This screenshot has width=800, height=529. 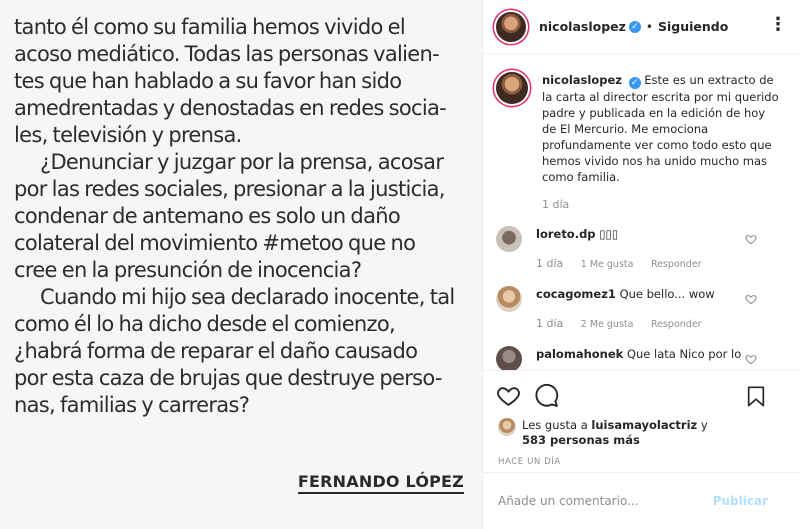 I want to click on commenter-username: loreto.dp, so click(x=566, y=234).